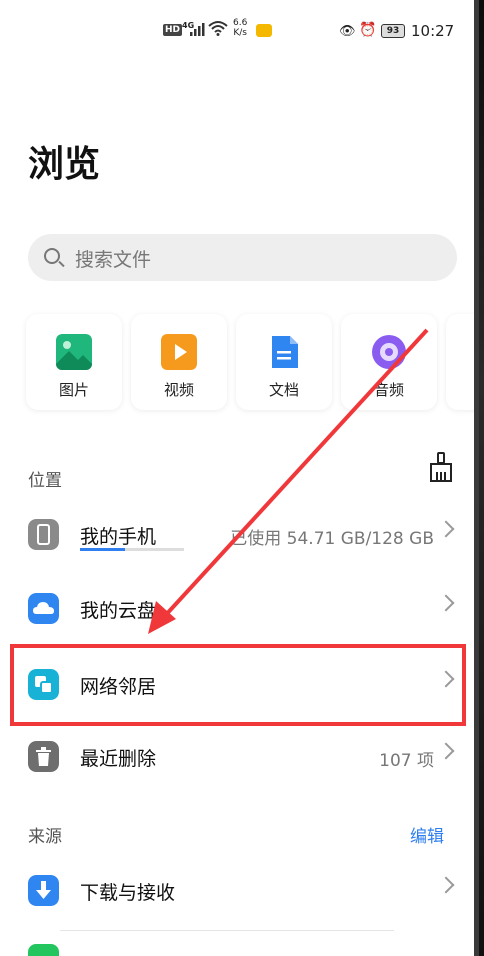 The image size is (484, 956). What do you see at coordinates (74, 352) in the screenshot?
I see `image-icon` at bounding box center [74, 352].